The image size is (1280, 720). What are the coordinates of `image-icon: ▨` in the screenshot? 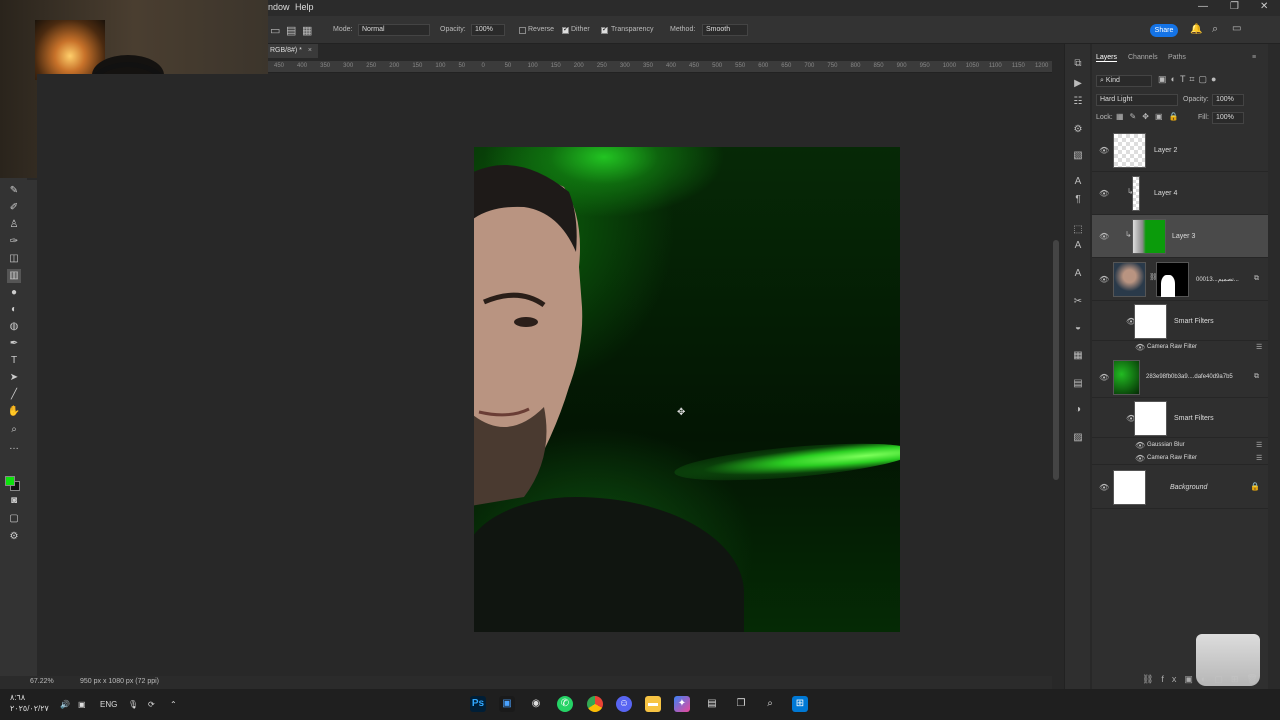 It's located at (1078, 439).